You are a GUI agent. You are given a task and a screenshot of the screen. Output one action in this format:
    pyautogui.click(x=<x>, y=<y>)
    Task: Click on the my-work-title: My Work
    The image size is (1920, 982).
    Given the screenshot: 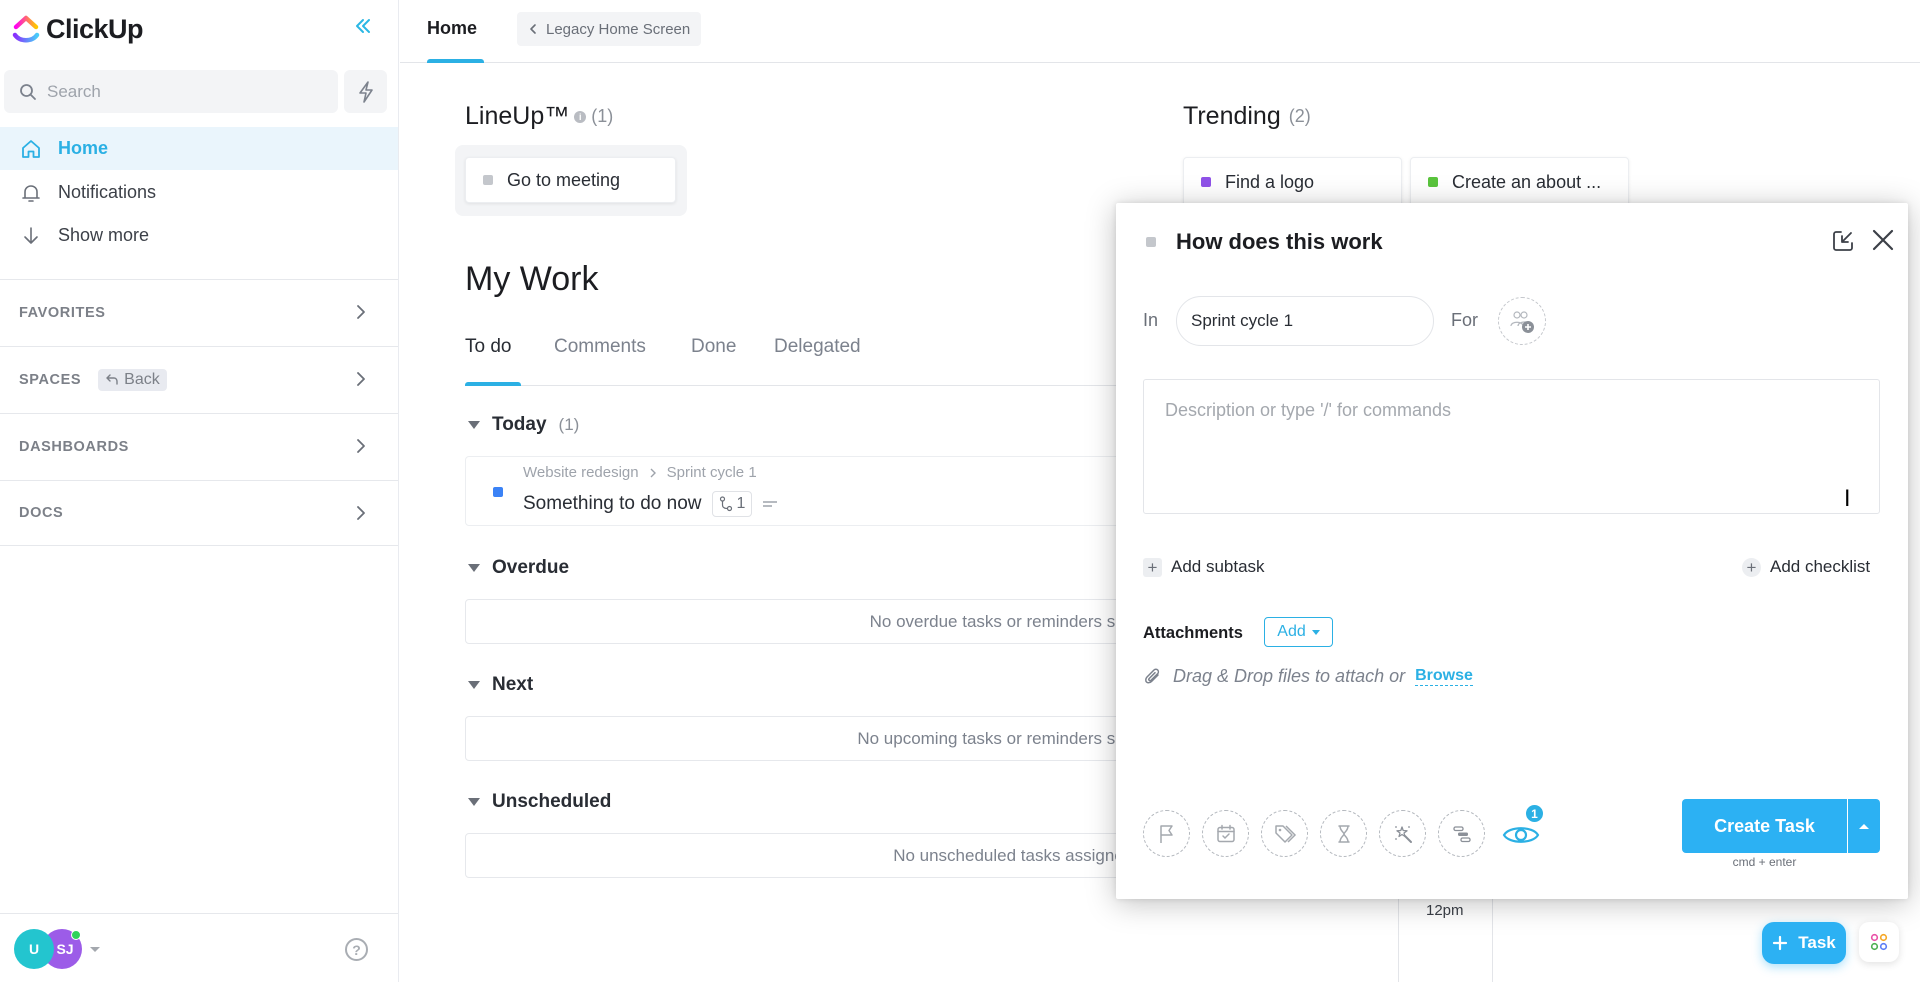 What is the action you would take?
    pyautogui.click(x=532, y=279)
    